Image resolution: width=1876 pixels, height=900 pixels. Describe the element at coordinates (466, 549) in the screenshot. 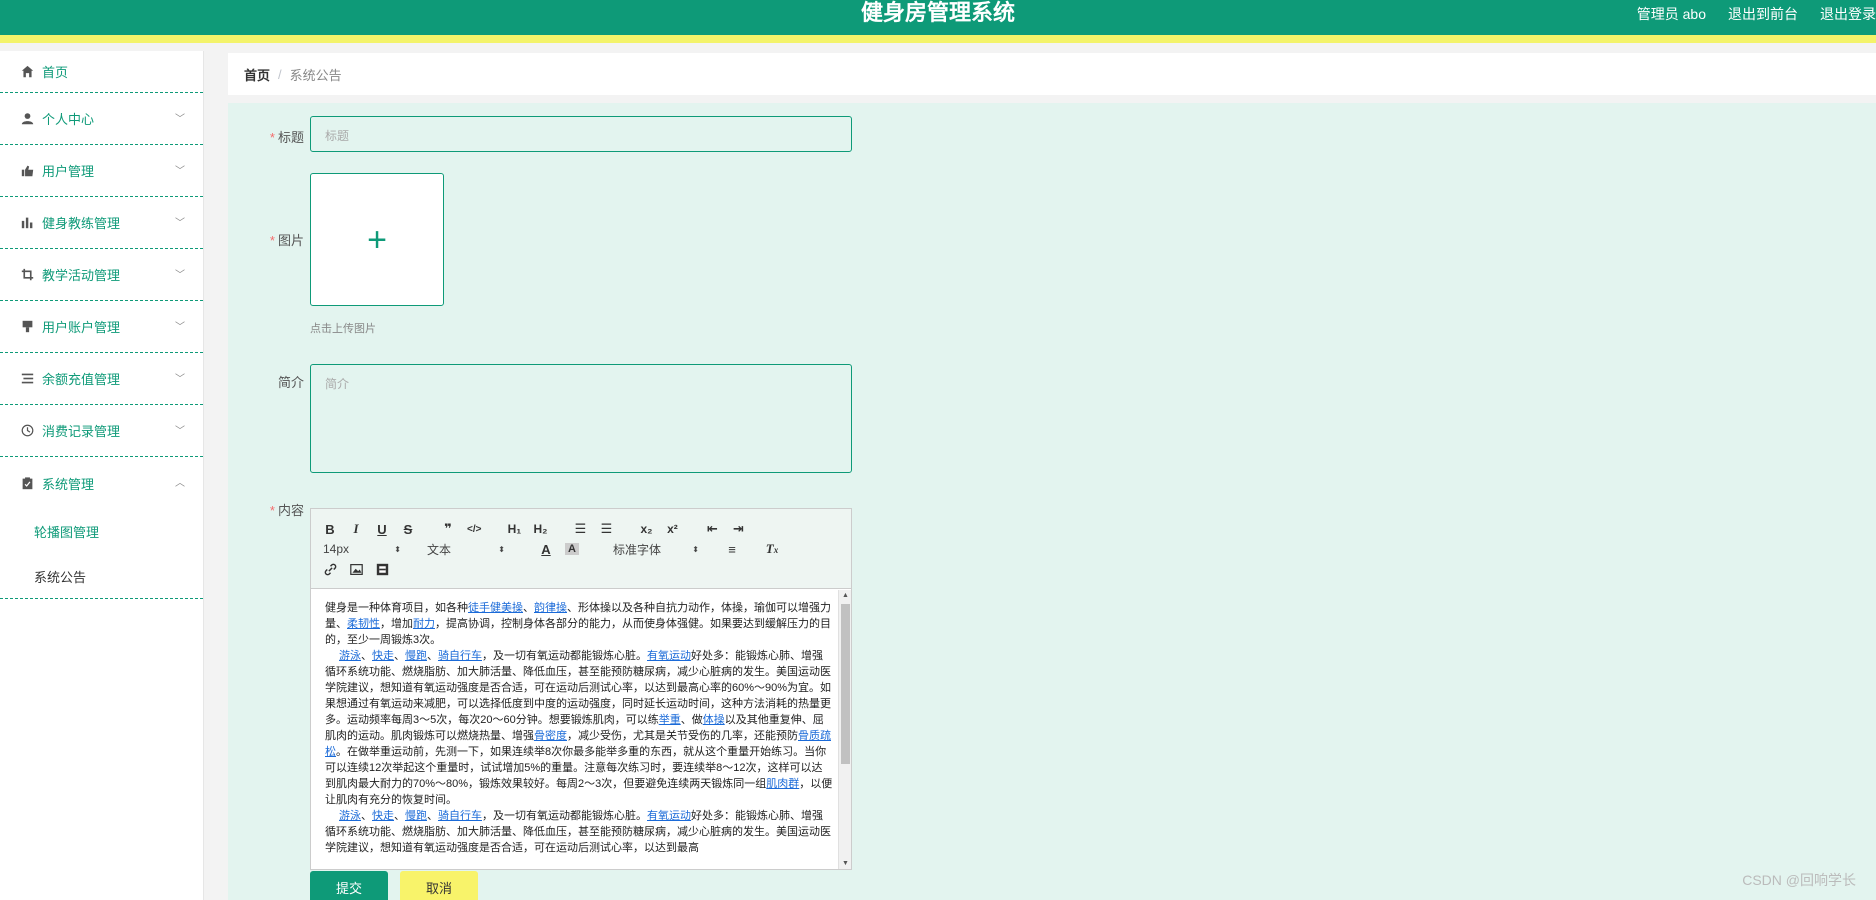

I see `header-select: 文本 ⬍` at that location.